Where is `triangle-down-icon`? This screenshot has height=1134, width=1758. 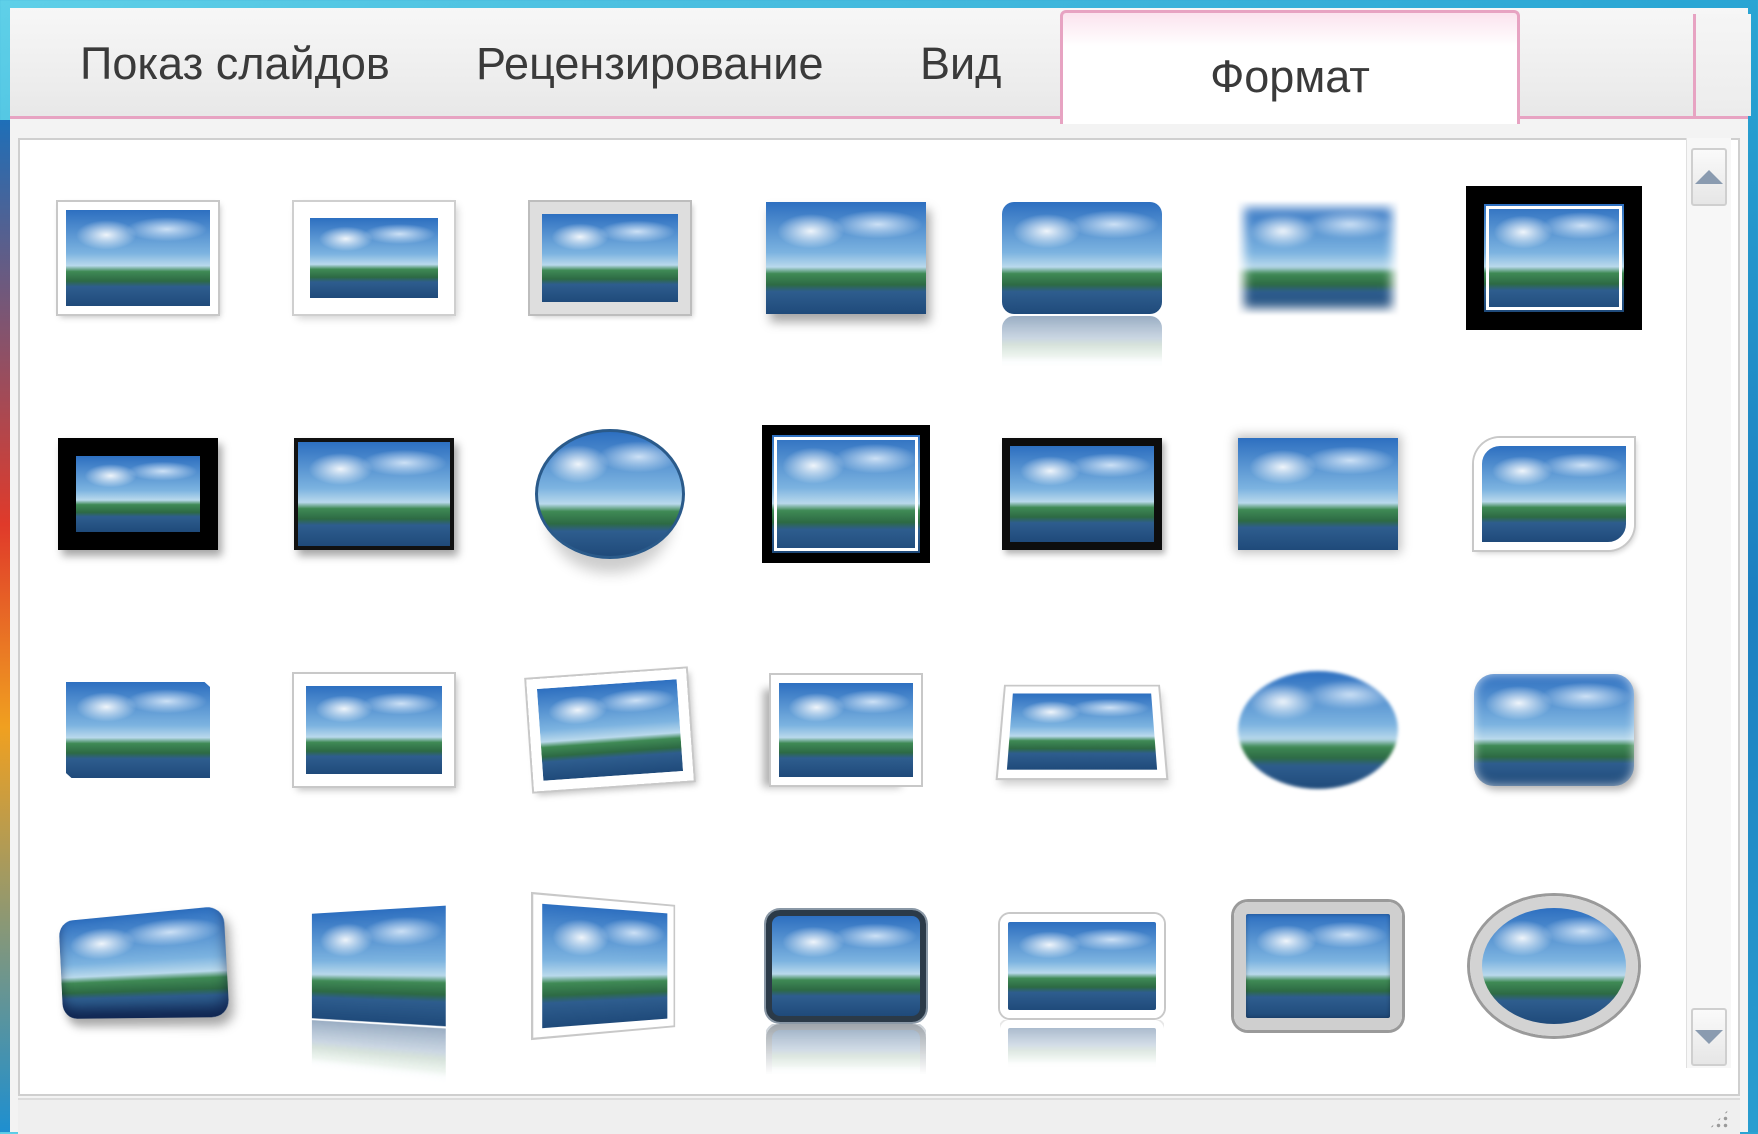 triangle-down-icon is located at coordinates (1709, 1037).